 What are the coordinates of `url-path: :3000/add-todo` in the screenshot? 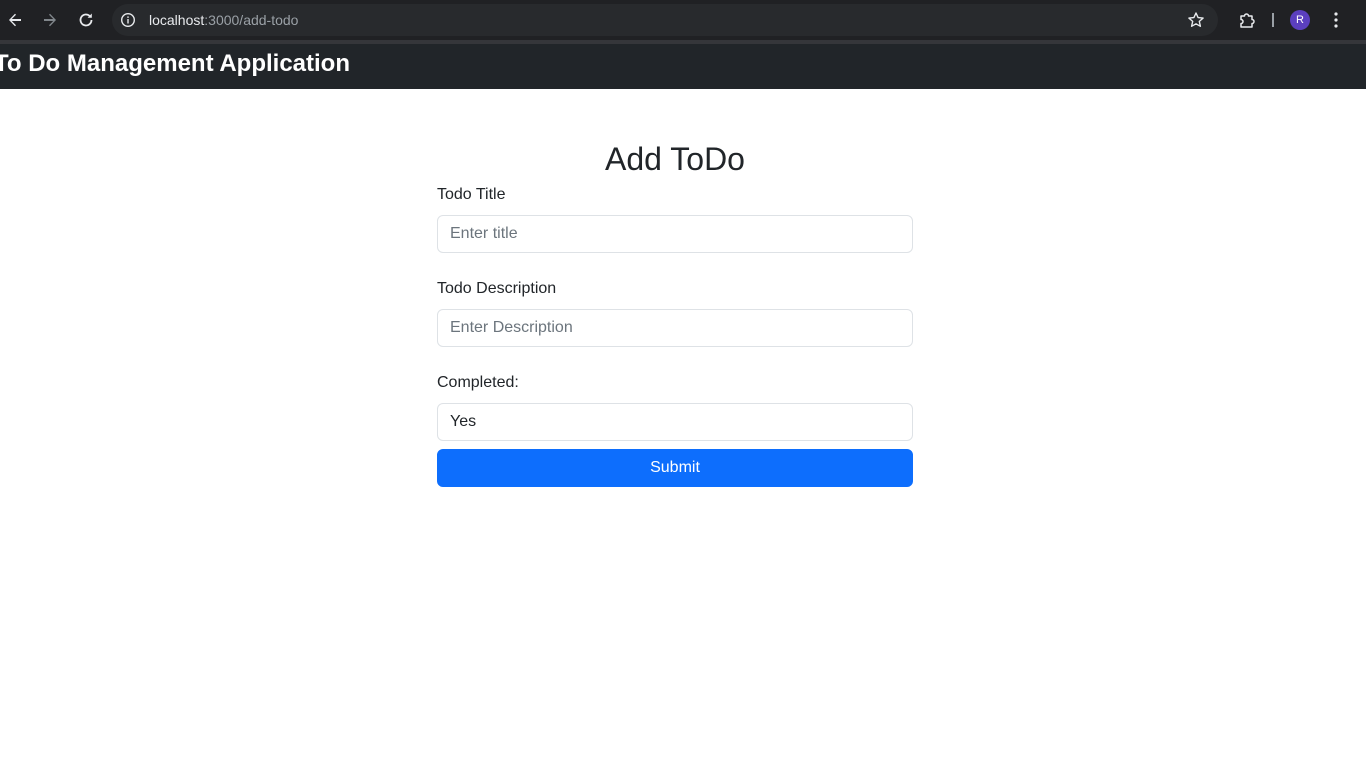 It's located at (251, 20).